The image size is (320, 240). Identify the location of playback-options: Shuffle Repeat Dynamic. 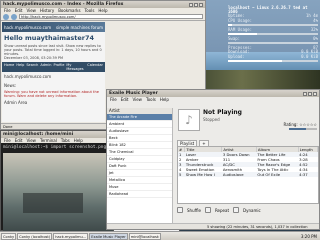
(219, 210).